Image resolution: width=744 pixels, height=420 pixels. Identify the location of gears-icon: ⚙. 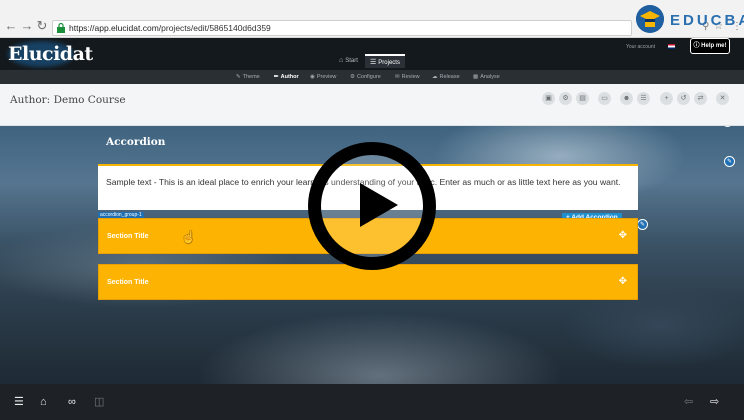
(352, 77).